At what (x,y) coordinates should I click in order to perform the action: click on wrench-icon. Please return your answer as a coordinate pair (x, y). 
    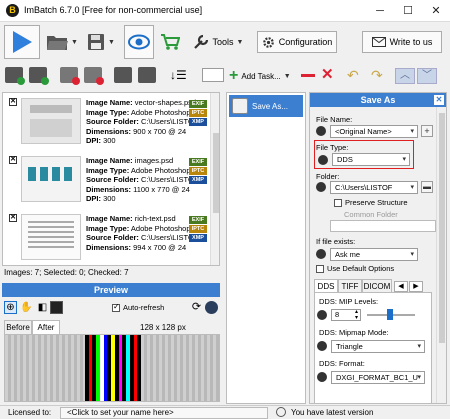
    Looking at the image, I should click on (200, 41).